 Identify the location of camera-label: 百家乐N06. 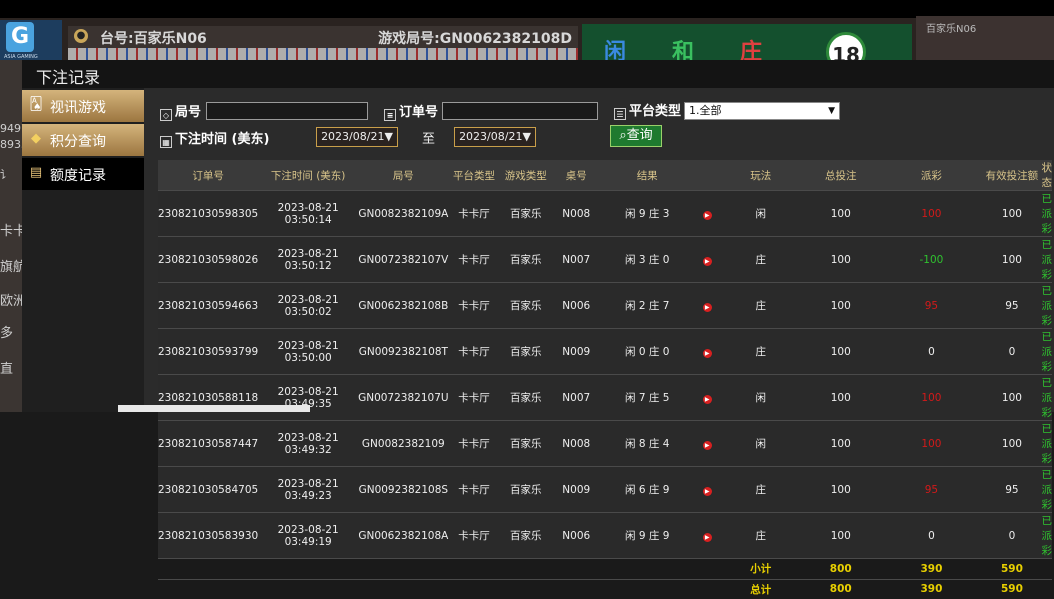
(951, 29).